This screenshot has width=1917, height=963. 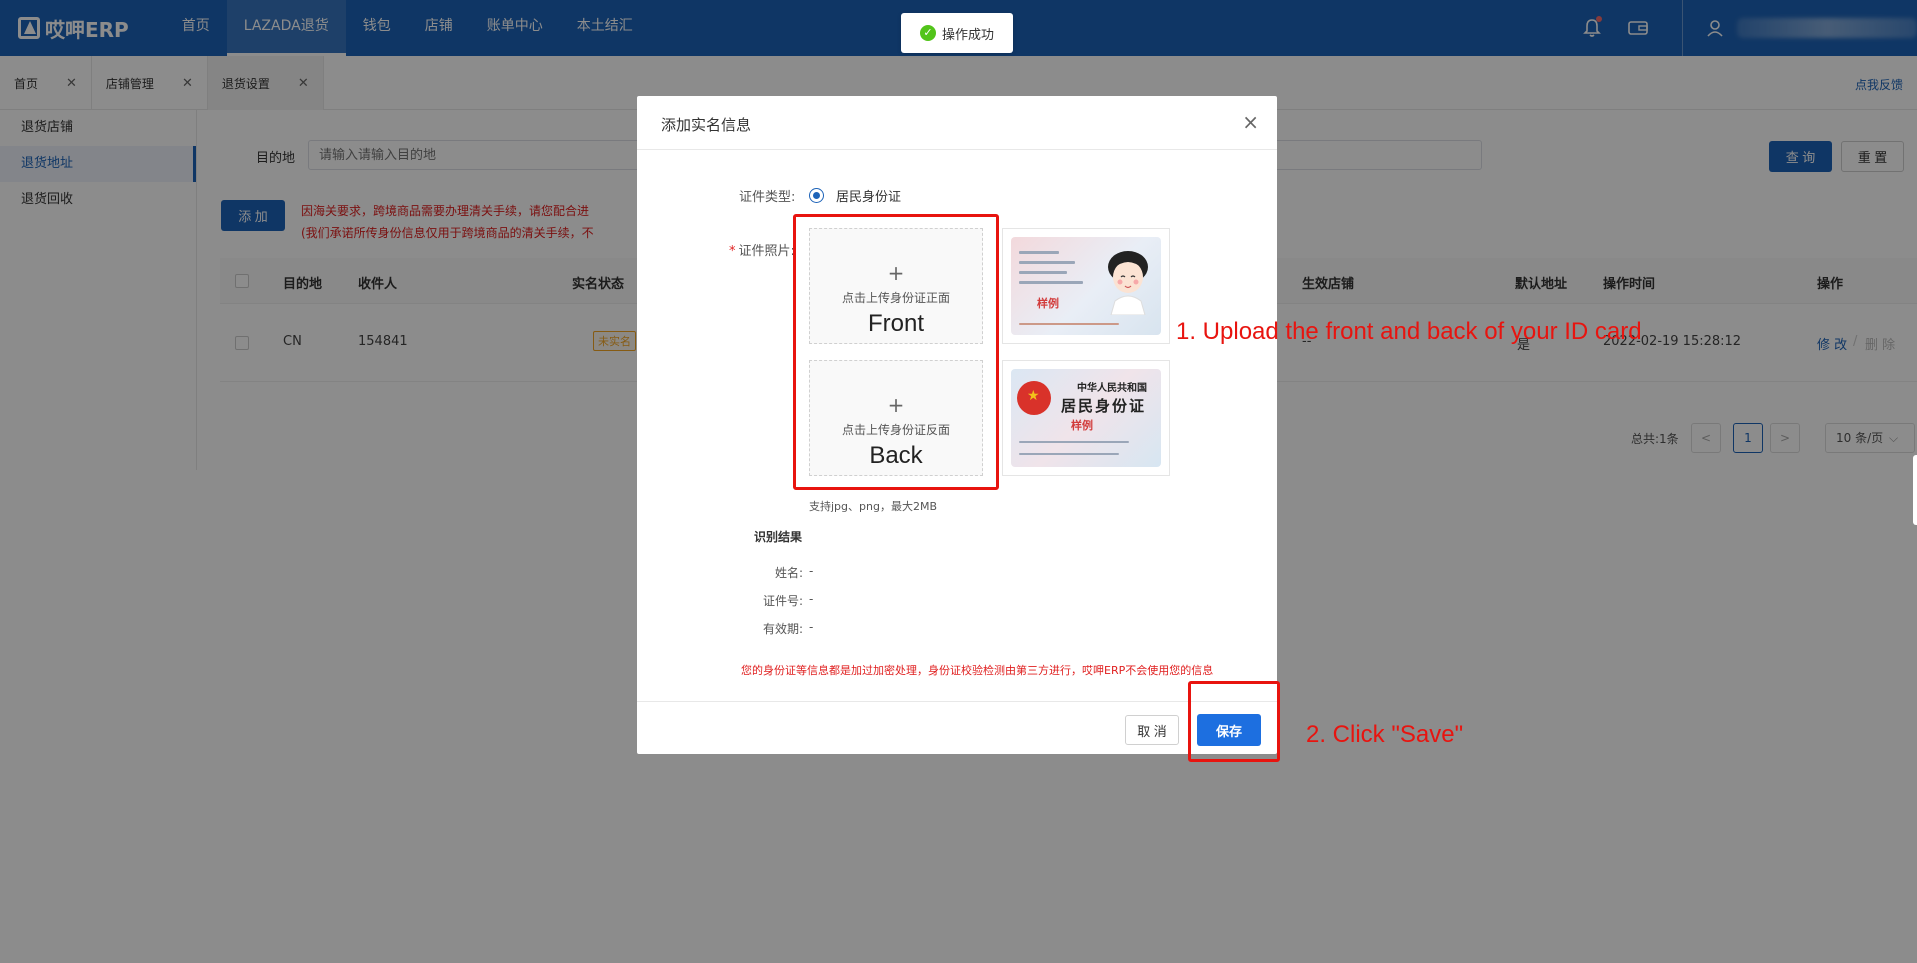 I want to click on sample-front-image: 样例, so click(x=1086, y=286).